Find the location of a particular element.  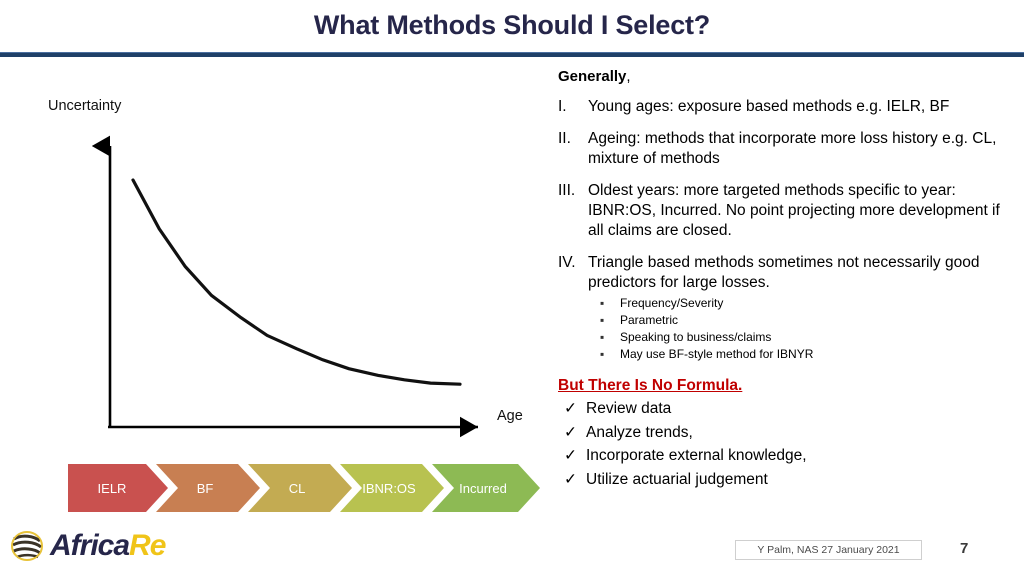

sub-list-item: ▪ Frequency/Severity is located at coordinates (805, 303).